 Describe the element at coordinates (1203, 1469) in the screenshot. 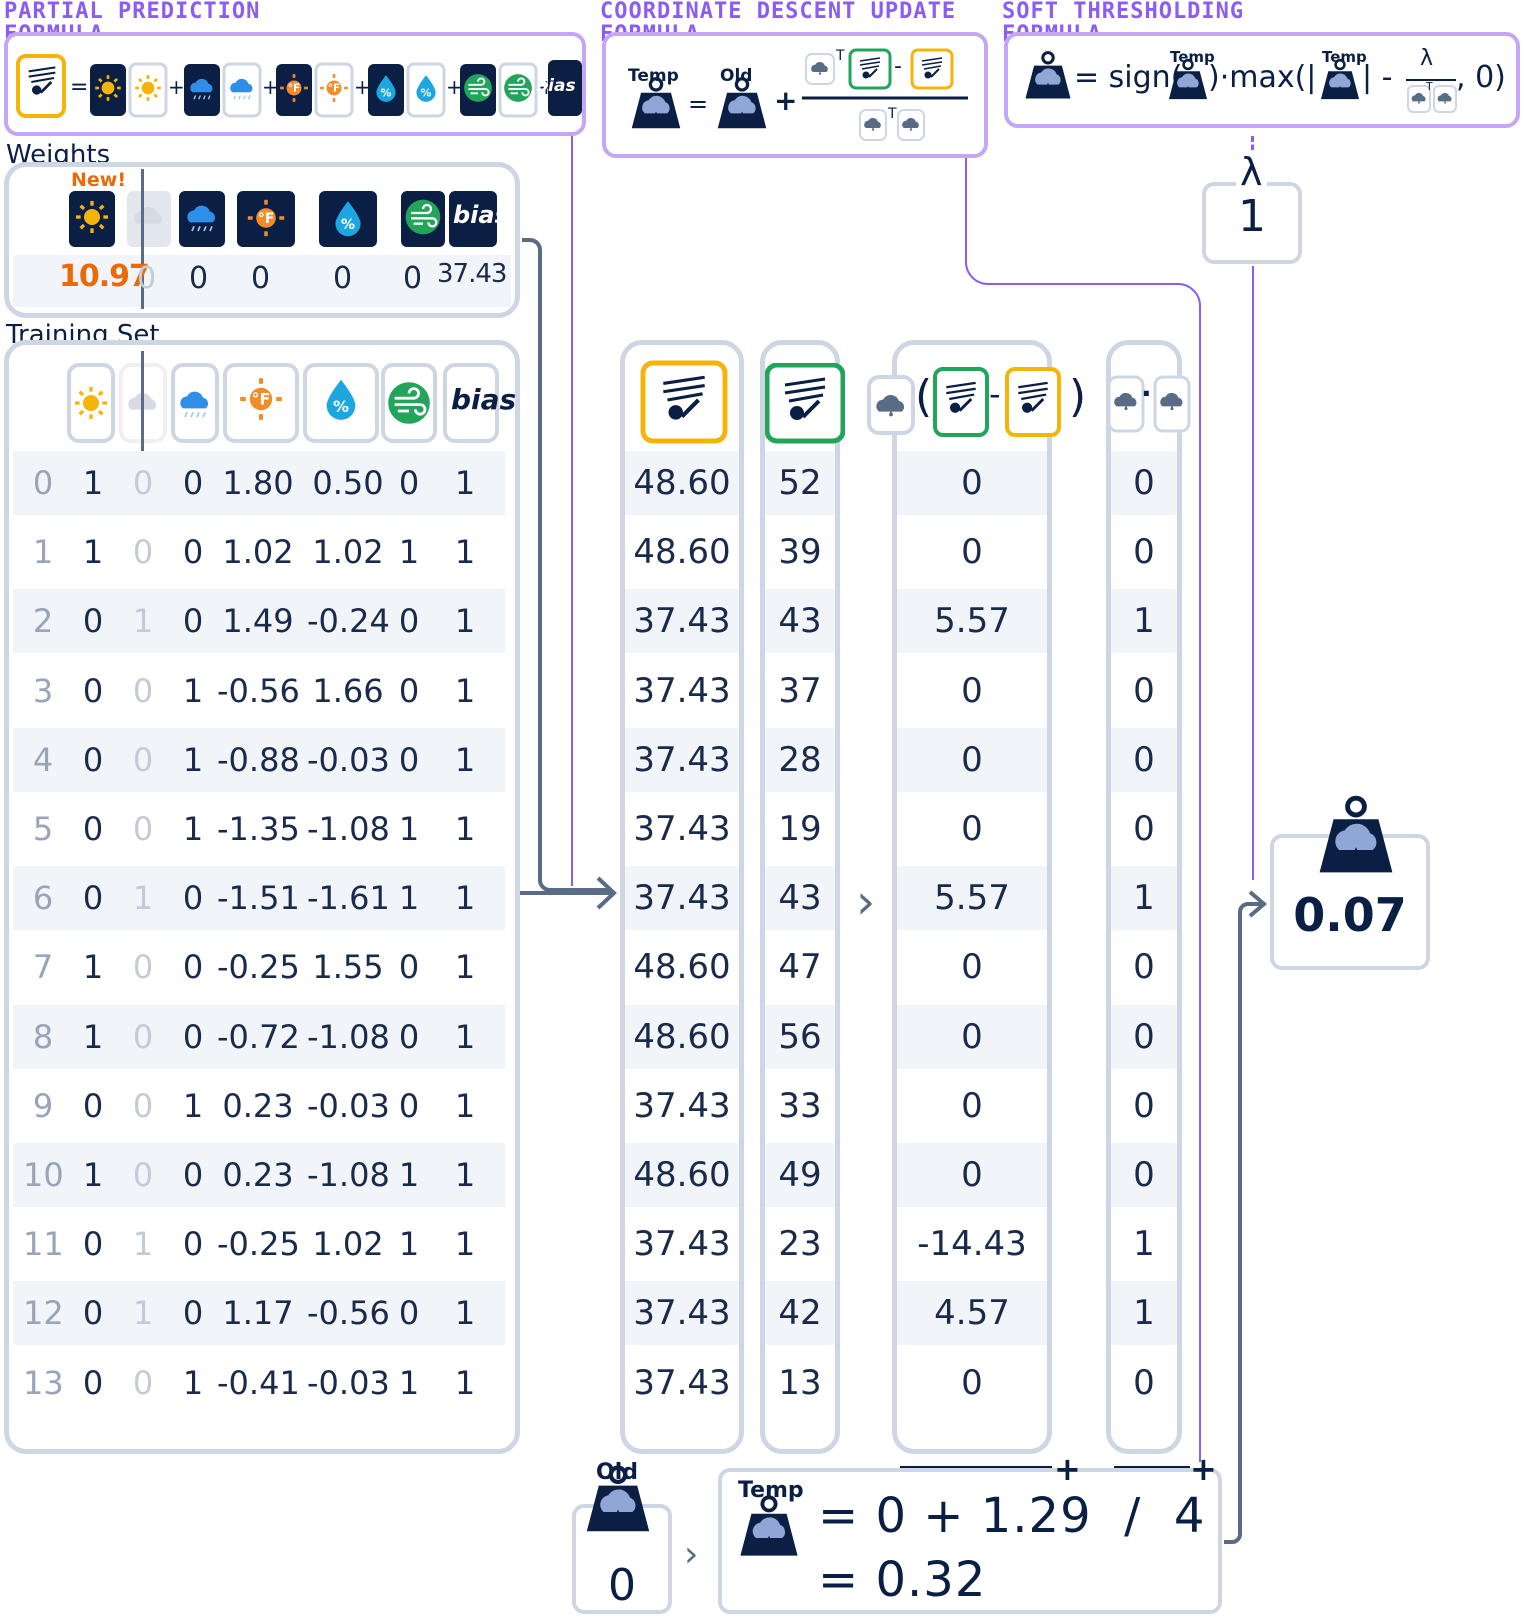

I see `temp-plus-2: +` at that location.